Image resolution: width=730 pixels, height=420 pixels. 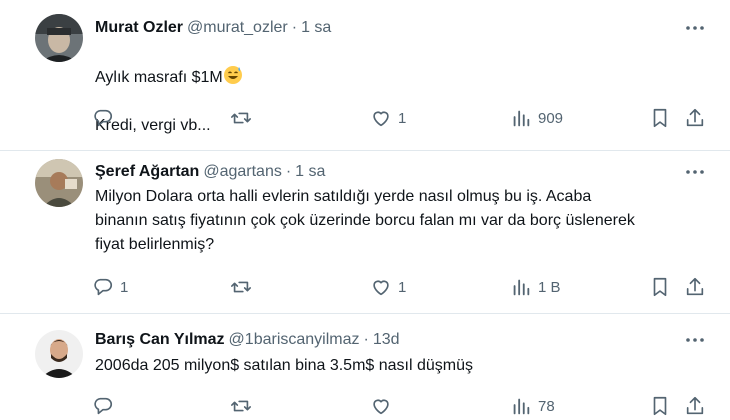 What do you see at coordinates (59, 38) in the screenshot?
I see `avatar-murat-ozler` at bounding box center [59, 38].